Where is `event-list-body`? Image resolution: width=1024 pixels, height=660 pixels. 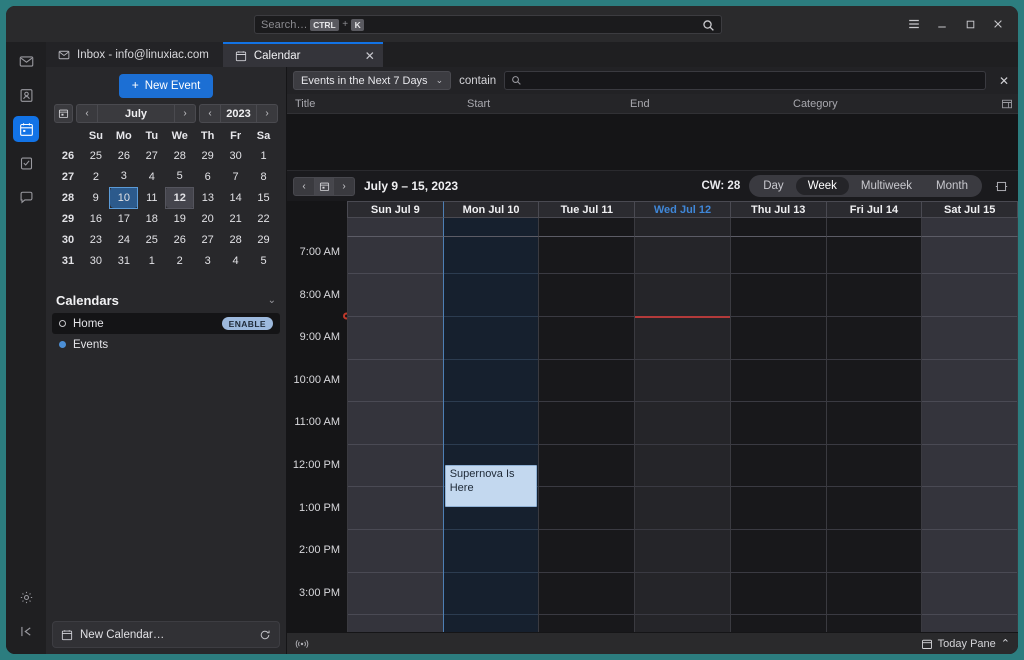 event-list-body is located at coordinates (652, 142).